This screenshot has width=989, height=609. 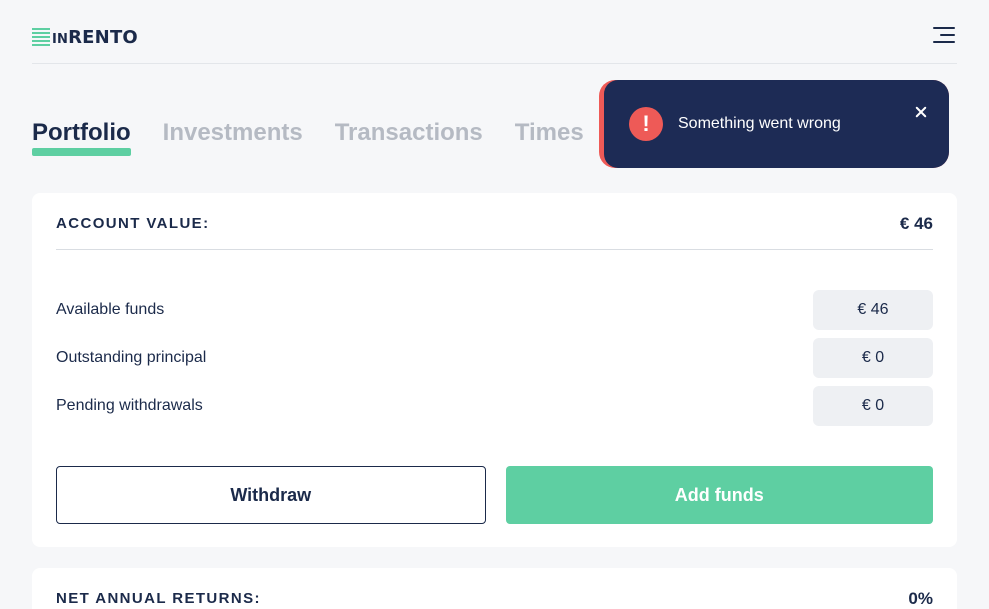 What do you see at coordinates (131, 357) in the screenshot?
I see `row-label: Outstanding principal` at bounding box center [131, 357].